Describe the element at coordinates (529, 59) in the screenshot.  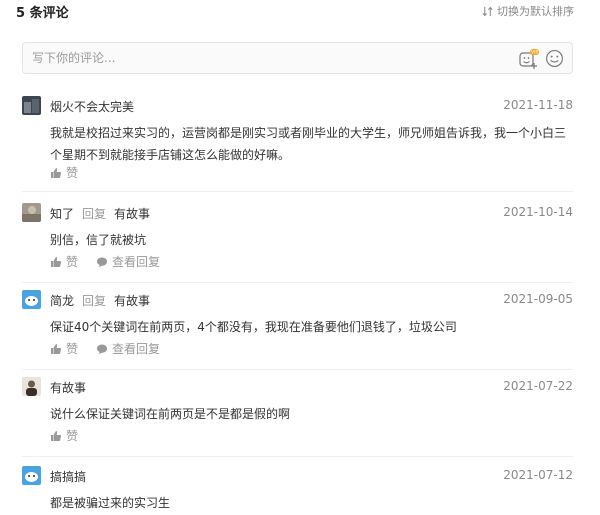
I see `vip-sticker-icon: VIP` at that location.